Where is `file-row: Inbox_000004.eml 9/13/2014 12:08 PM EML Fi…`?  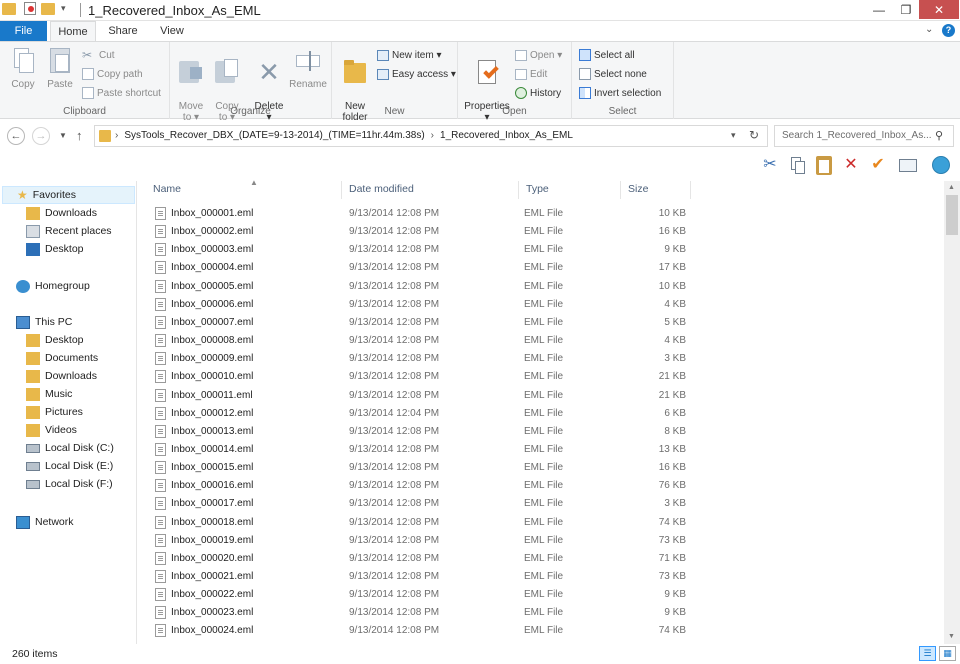
file-row: Inbox_000004.eml 9/13/2014 12:08 PM EML Fi… is located at coordinates (418, 268).